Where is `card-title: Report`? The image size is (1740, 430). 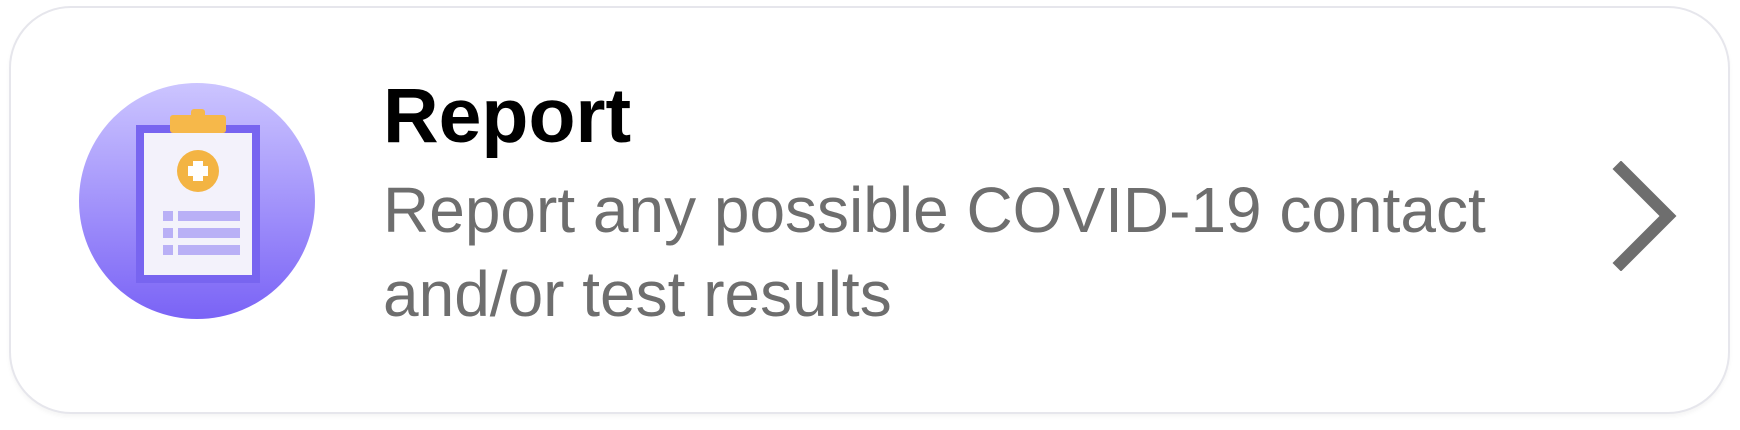
card-title: Report is located at coordinates (507, 116).